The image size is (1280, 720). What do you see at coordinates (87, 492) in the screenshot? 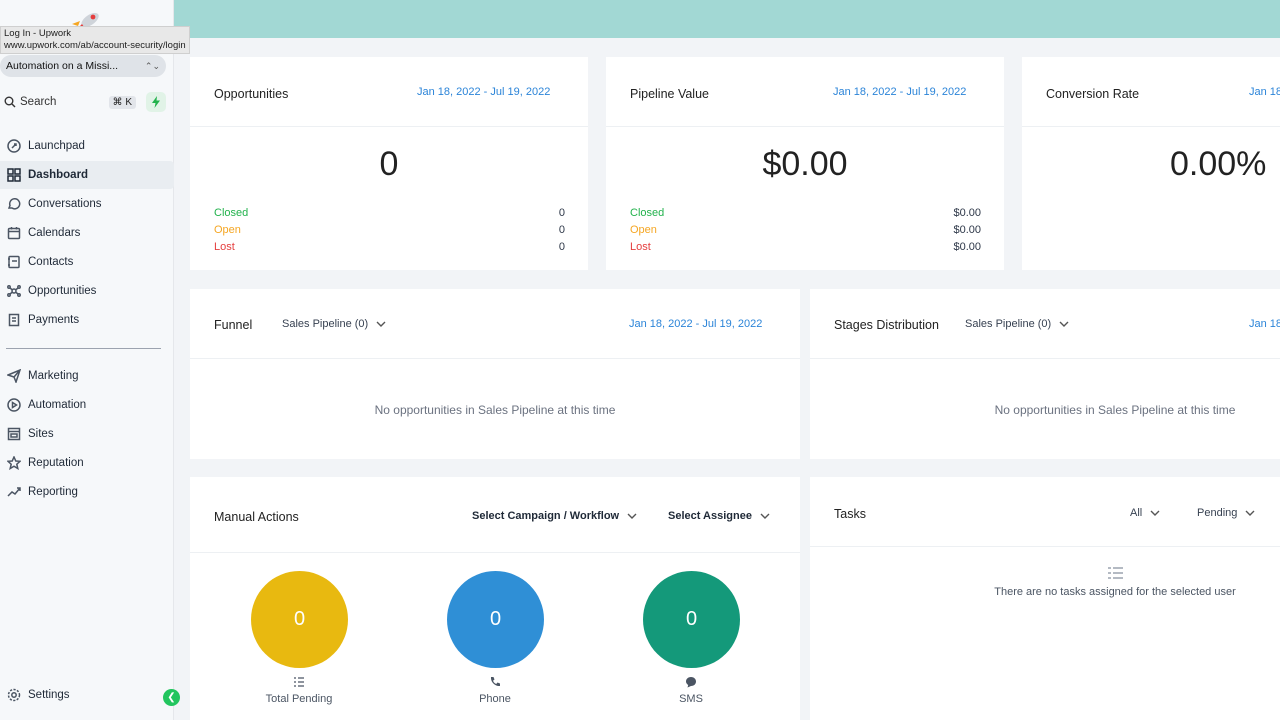
I see `sidebar-item-reporting: Reporting` at bounding box center [87, 492].